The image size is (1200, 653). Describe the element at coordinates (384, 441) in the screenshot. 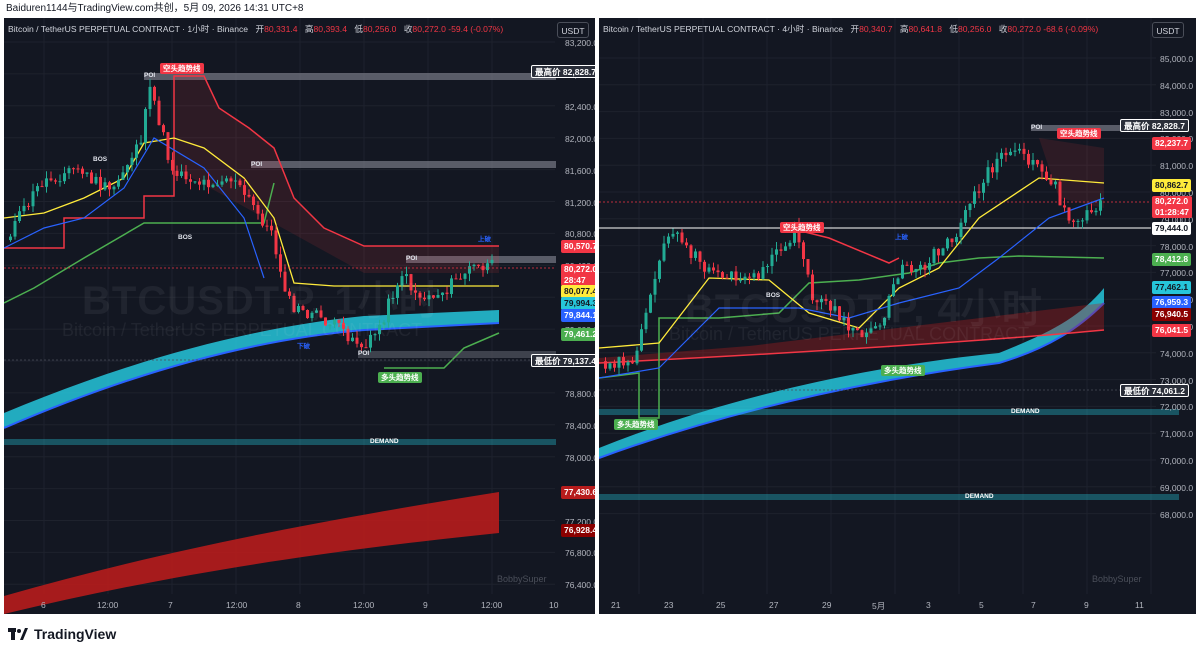

I see `demand-zone-label: DEMAND` at that location.